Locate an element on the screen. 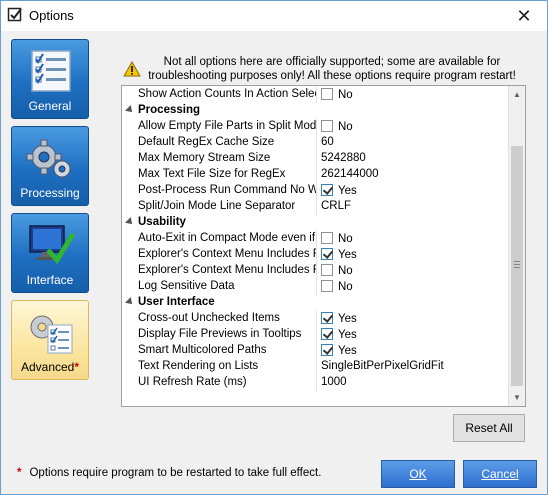  property-name: Log Sensitive Data is located at coordinates (186, 286).